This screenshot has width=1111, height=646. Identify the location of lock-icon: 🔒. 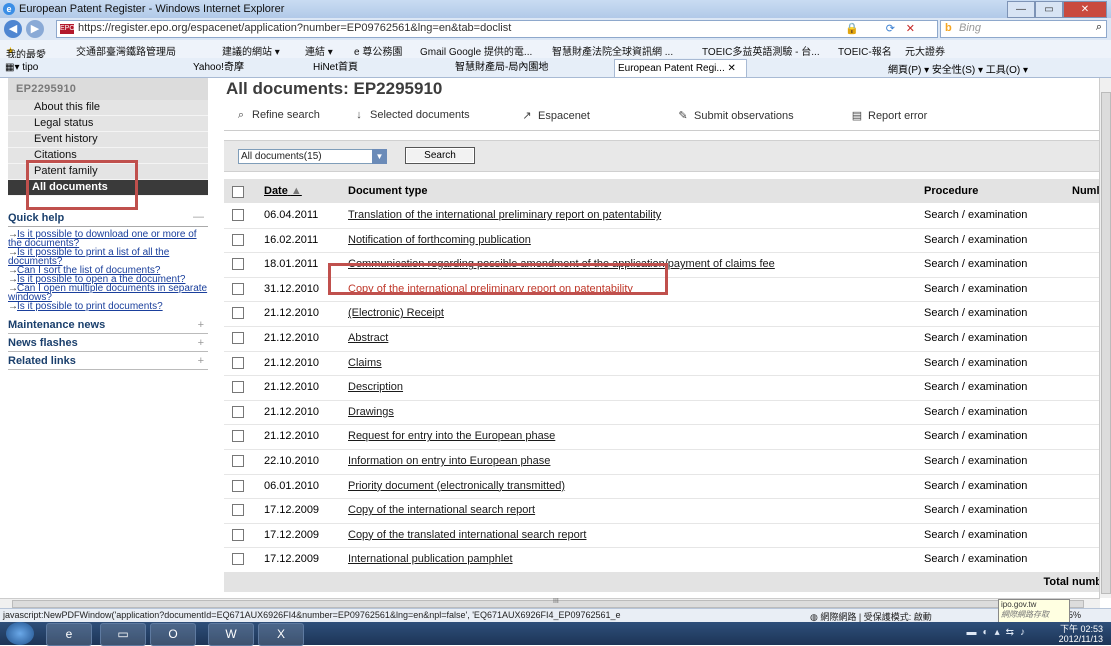
(852, 28).